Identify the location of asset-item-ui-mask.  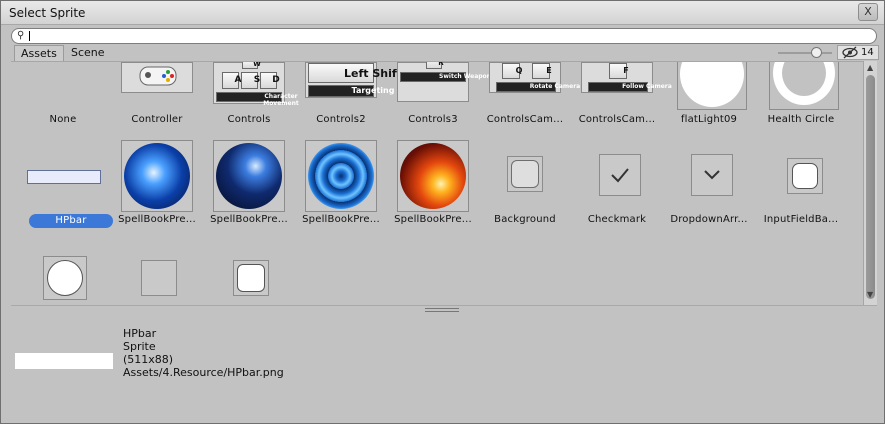
(157, 279).